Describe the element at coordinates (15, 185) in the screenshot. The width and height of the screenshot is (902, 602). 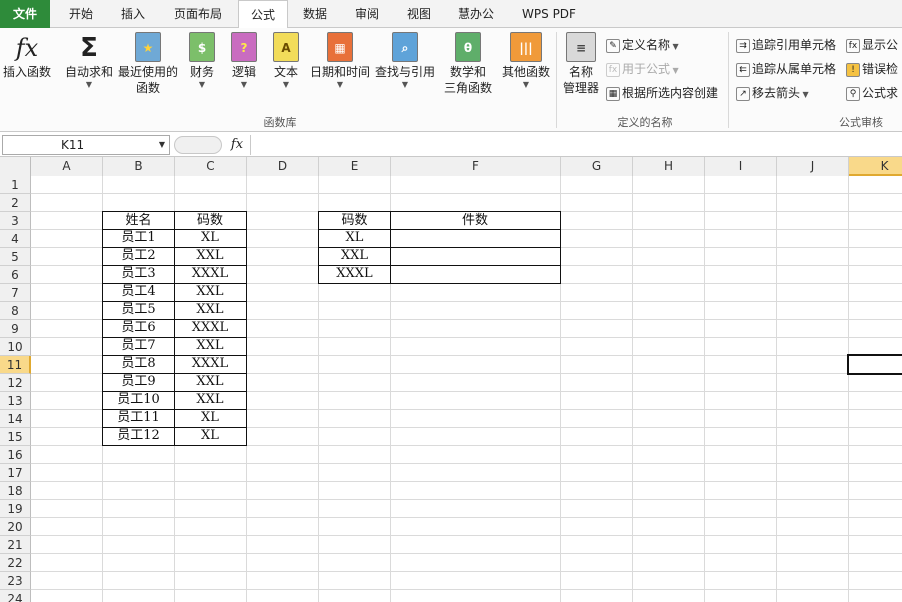
I see `row-header-1: 1` at that location.